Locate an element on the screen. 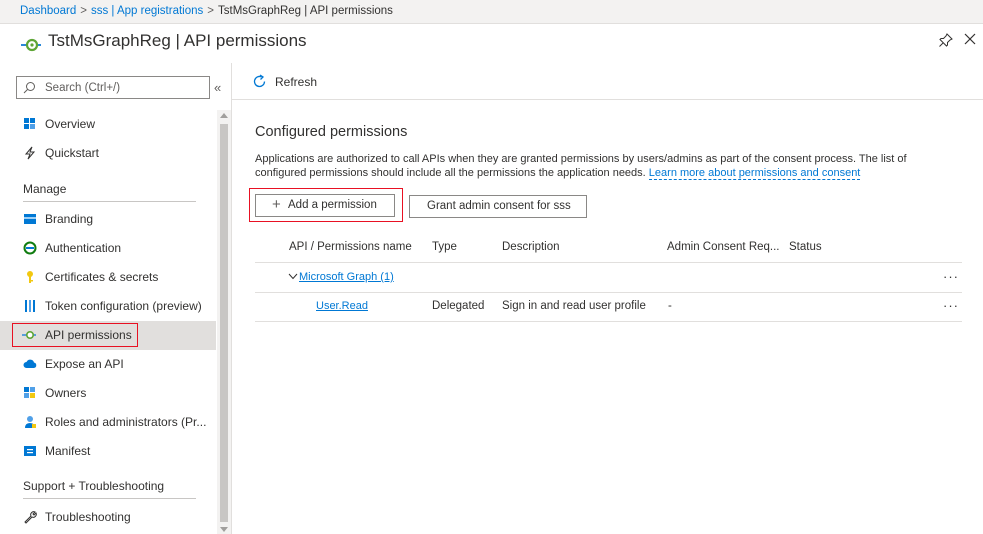 Image resolution: width=983 pixels, height=534 pixels. search-input is located at coordinates (125, 87).